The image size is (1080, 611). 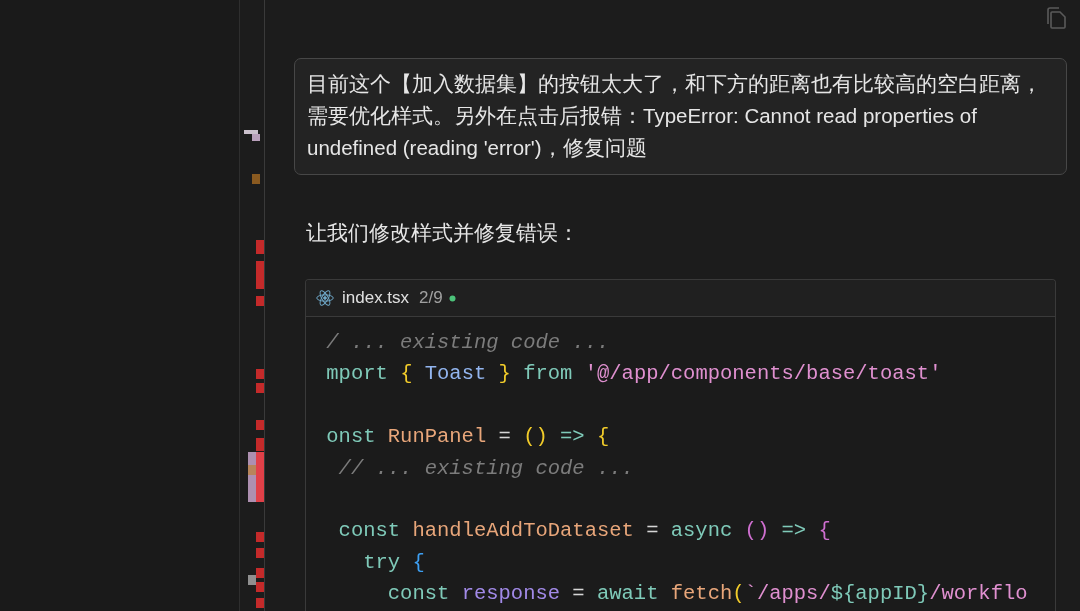 I want to click on user-message: 目前这个【加入数据集】的按钮太大了，和下方的距离也有比较高的空白距离，需要优化样式。另外在点击后报错：TypeError: Cannot read properties of undefined (reading 'error')，修复问题, so click(x=680, y=116).